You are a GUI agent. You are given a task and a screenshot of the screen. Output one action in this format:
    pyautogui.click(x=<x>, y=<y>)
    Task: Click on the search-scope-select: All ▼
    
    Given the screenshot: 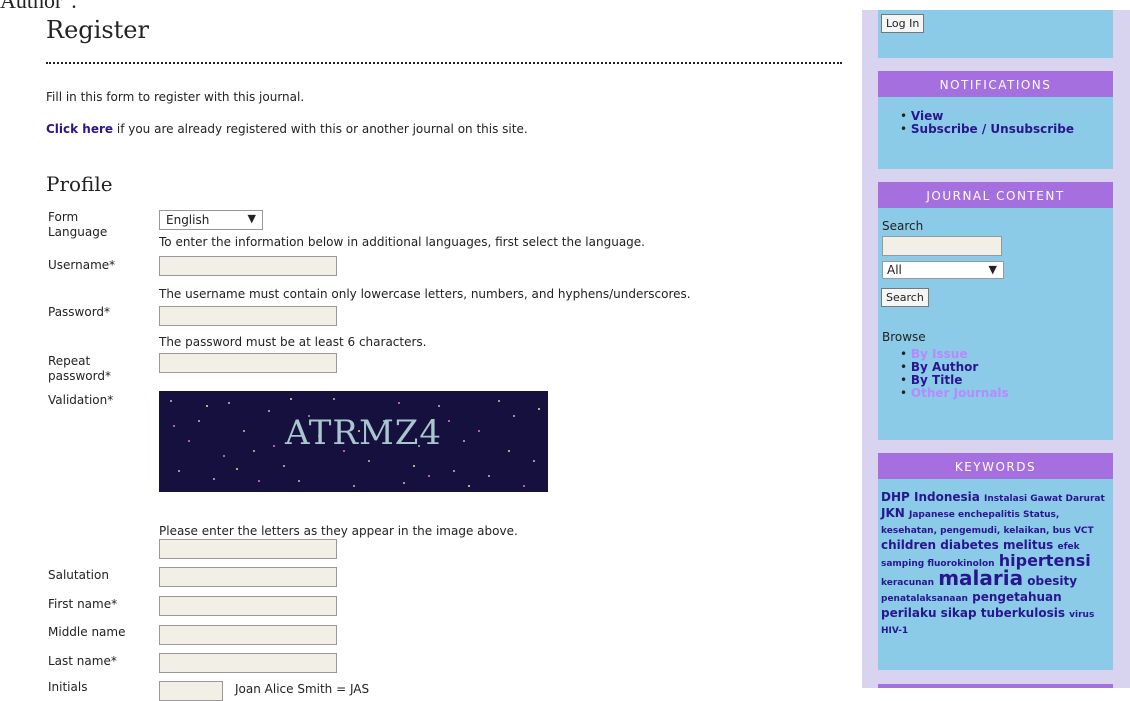 What is the action you would take?
    pyautogui.click(x=943, y=270)
    